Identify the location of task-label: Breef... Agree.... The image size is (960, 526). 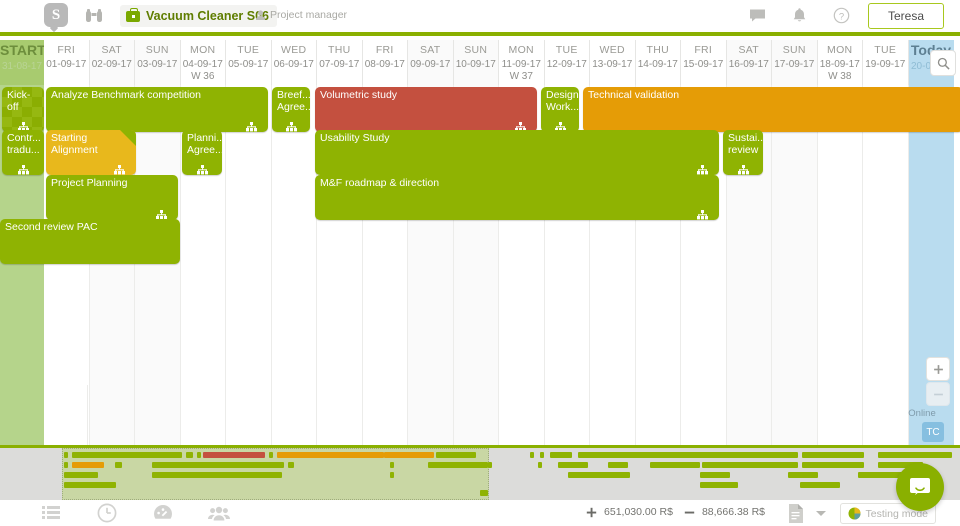
(293, 101).